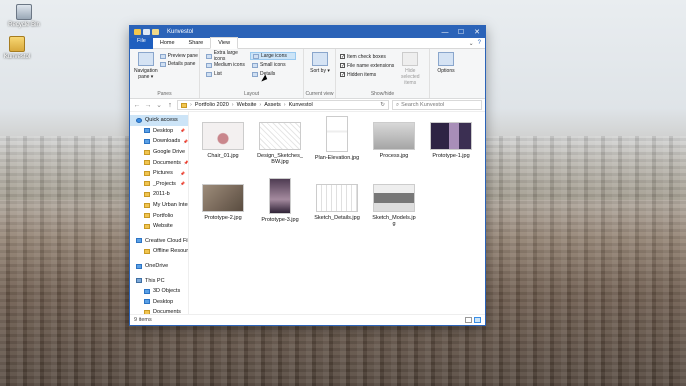 Image resolution: width=686 pixels, height=386 pixels. Describe the element at coordinates (159, 173) in the screenshot. I see `sidebar-item-pictures: Pictures 📌` at that location.